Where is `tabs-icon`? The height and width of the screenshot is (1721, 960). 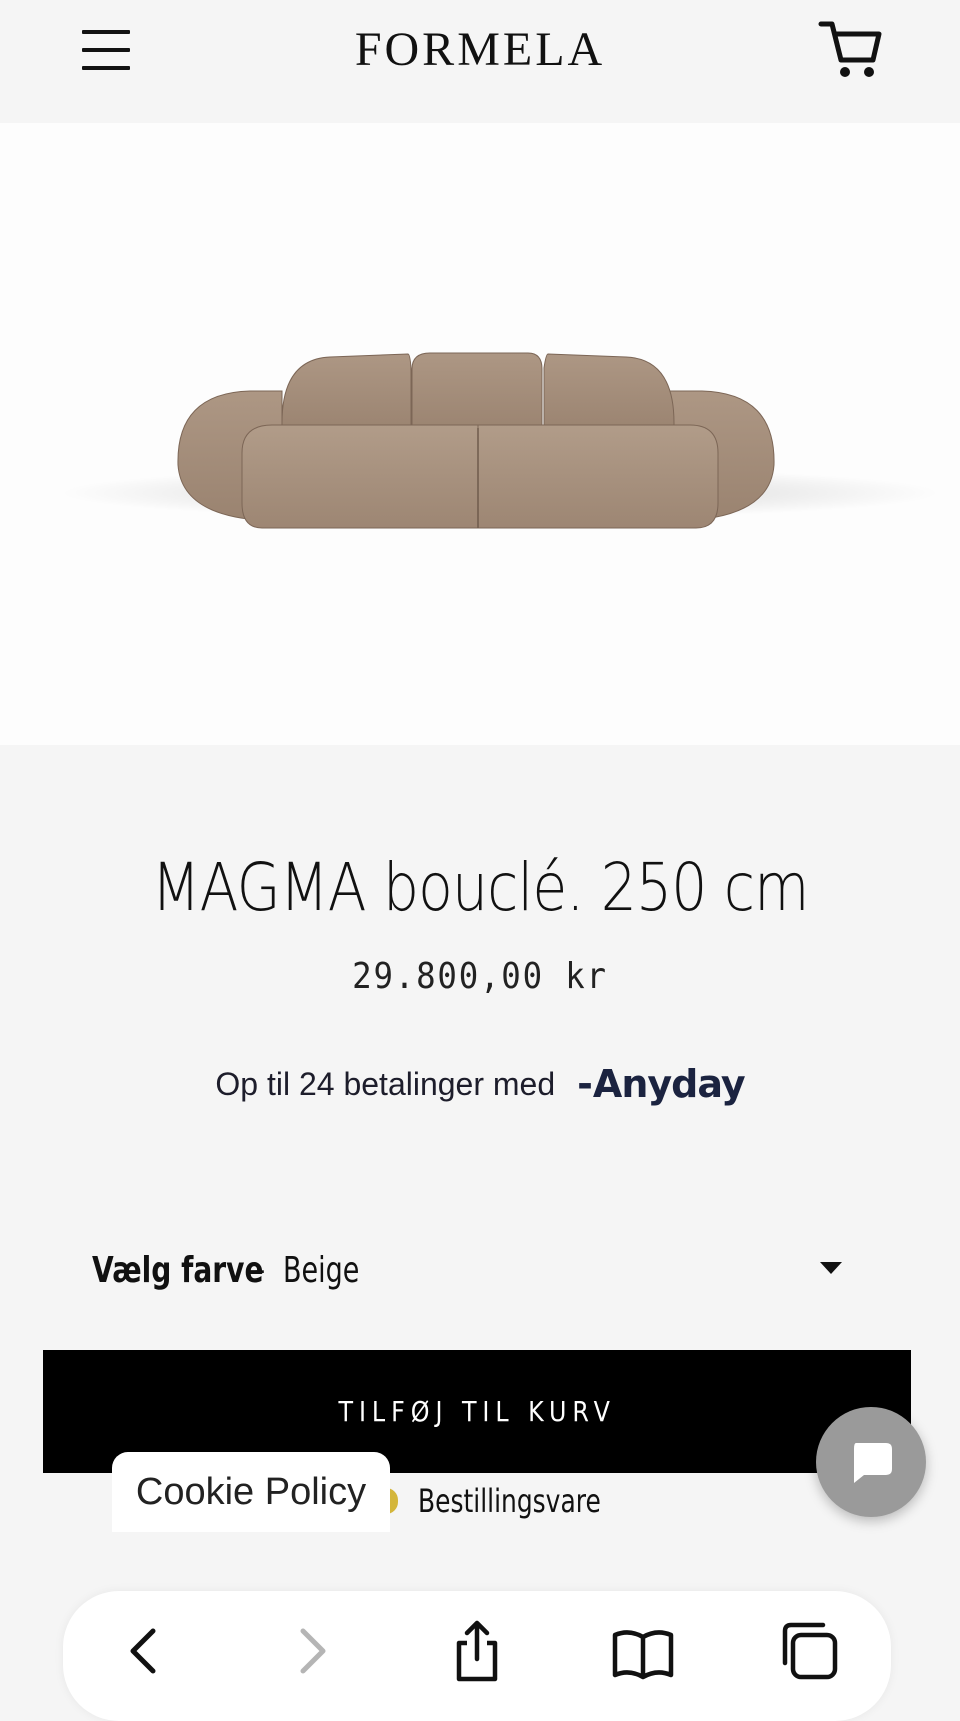 tabs-icon is located at coordinates (810, 1651).